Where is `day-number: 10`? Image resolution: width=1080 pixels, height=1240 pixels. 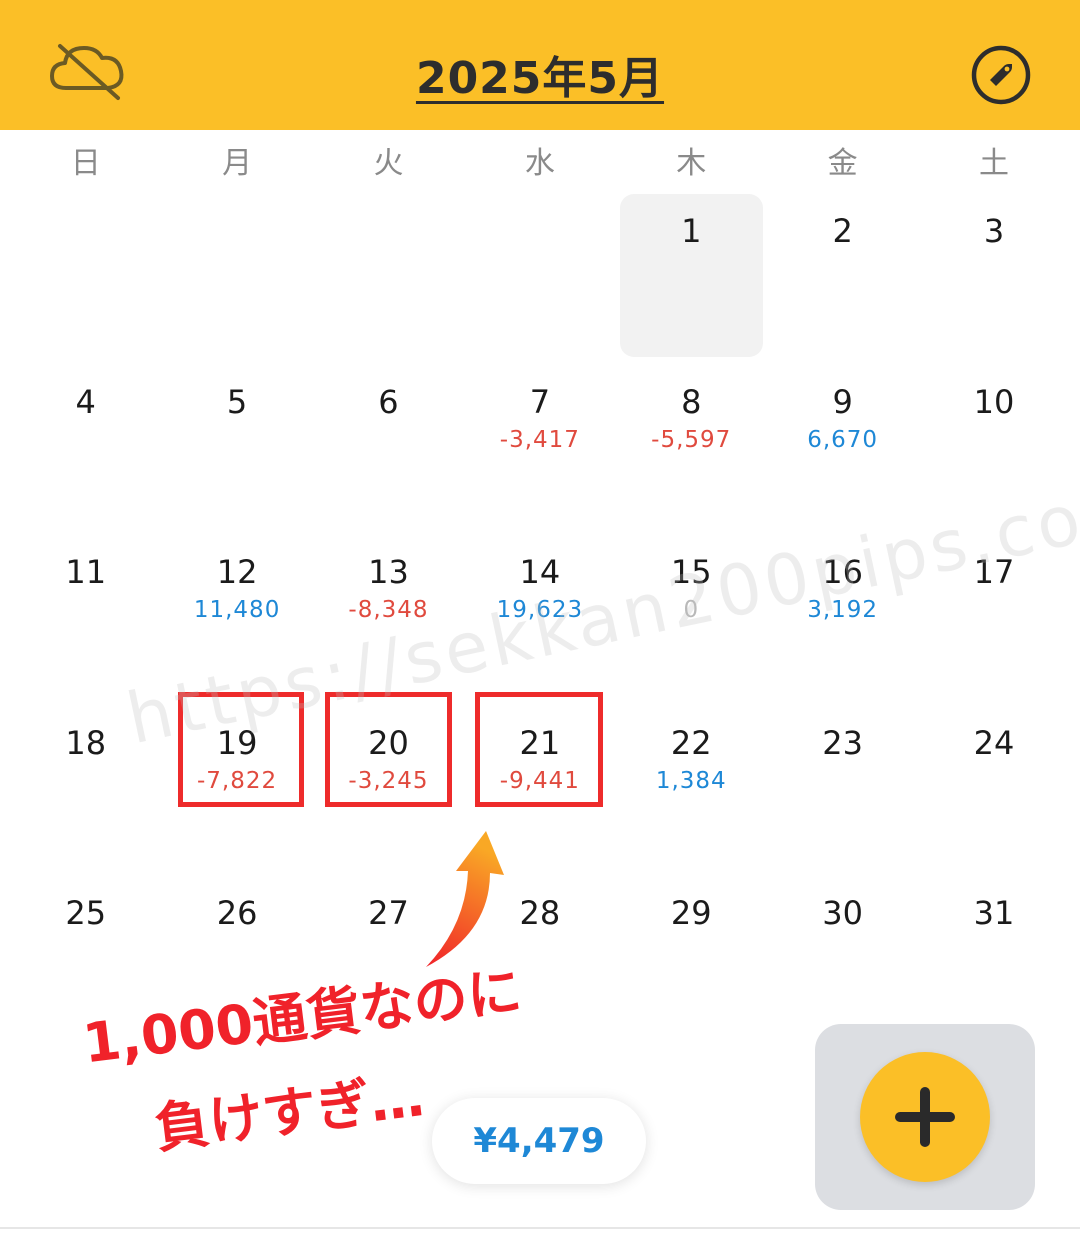
day-number: 10 is located at coordinates (994, 401).